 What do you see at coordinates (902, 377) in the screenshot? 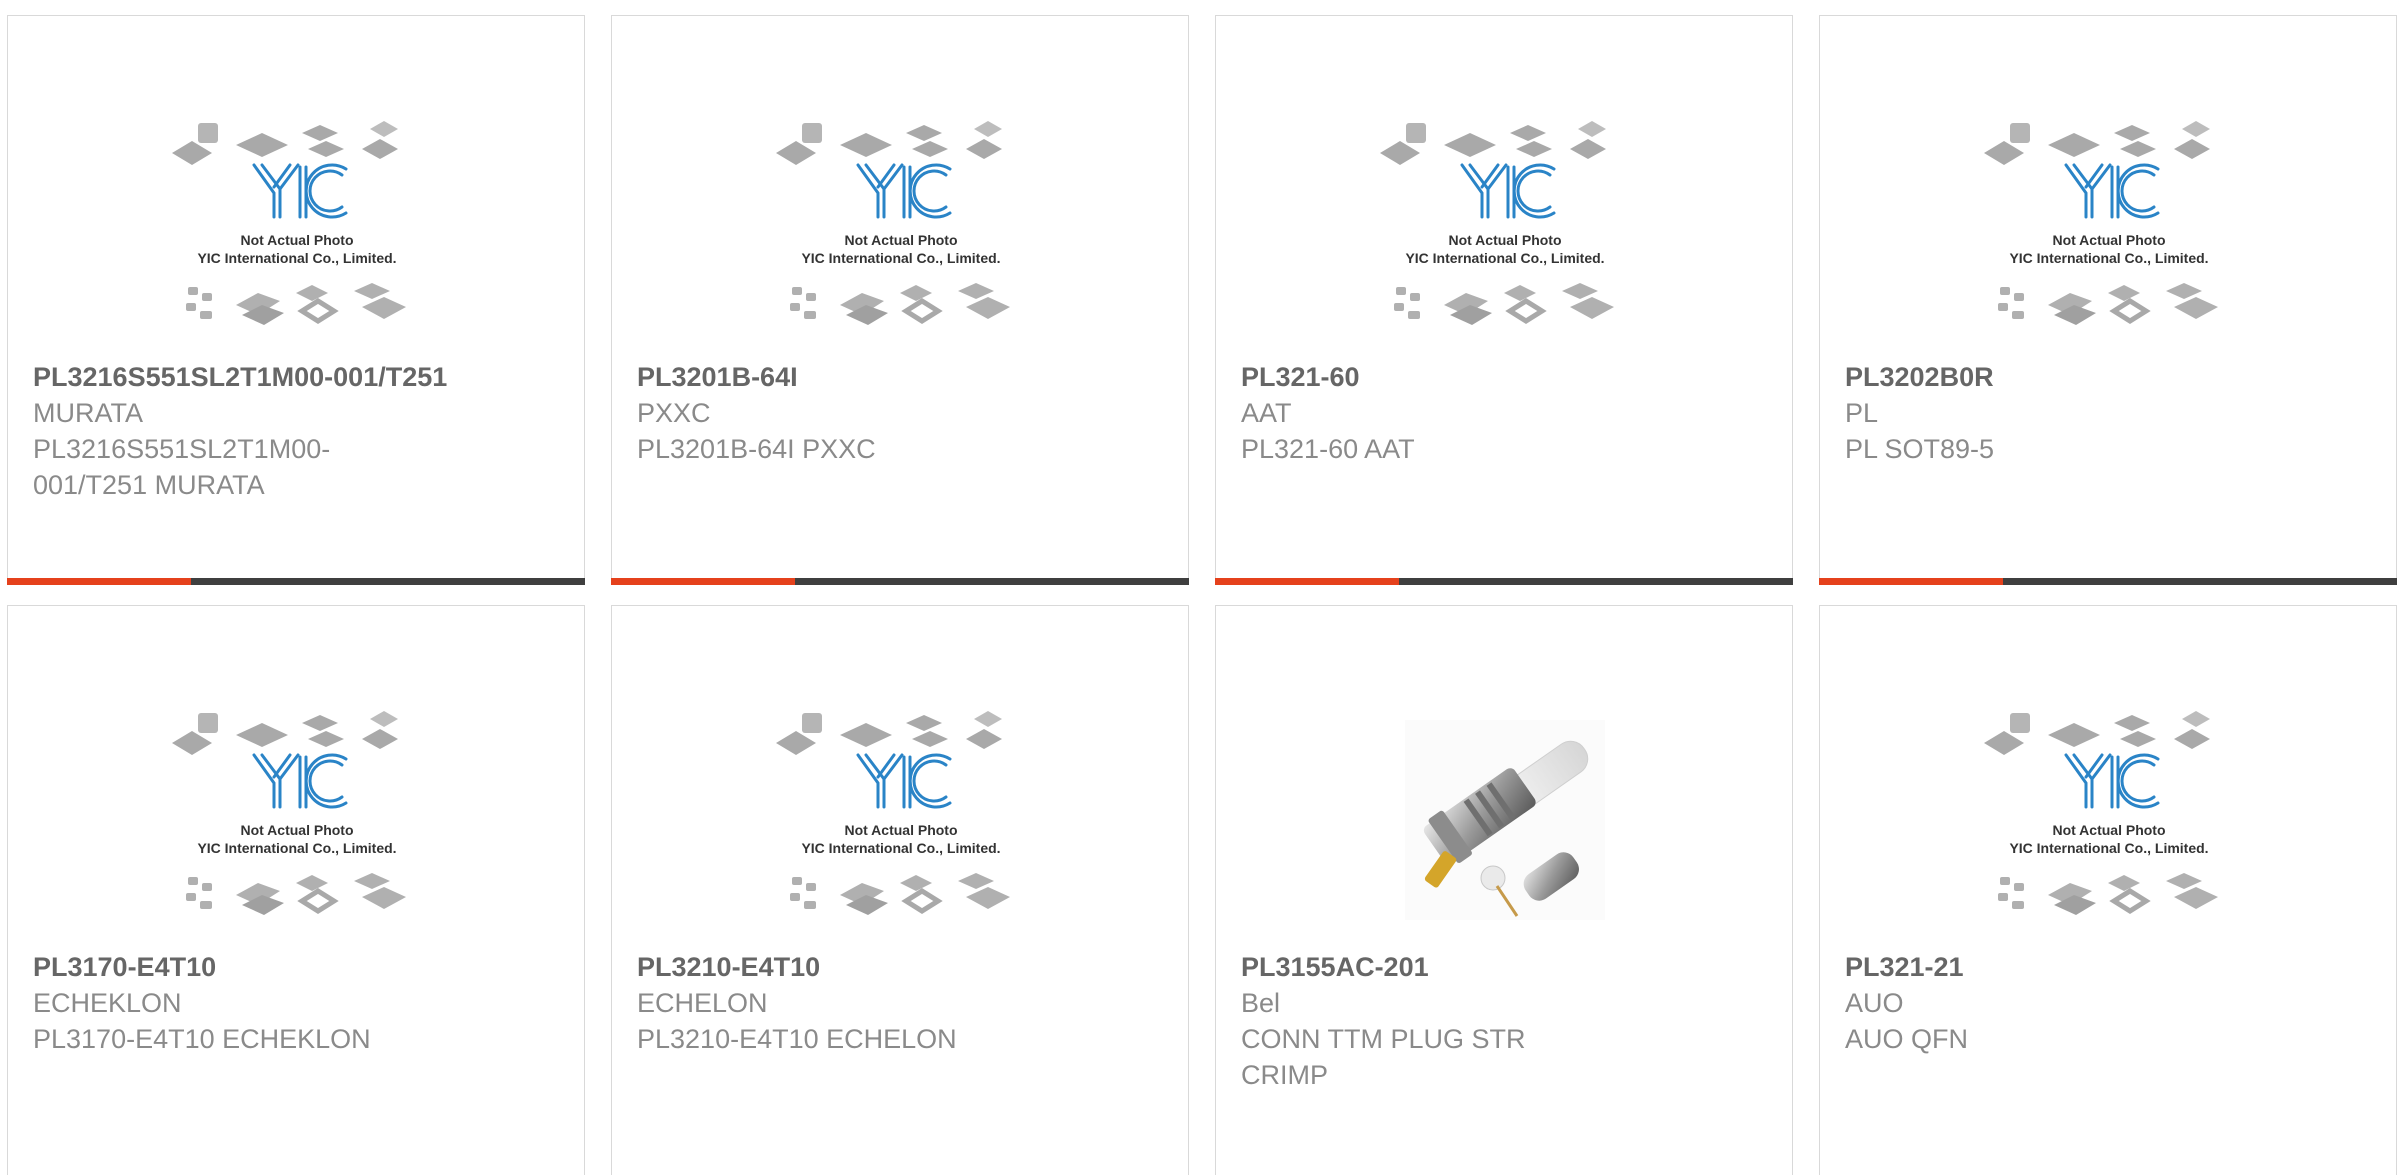
I see `product-part-number-link: PL3201B-64I` at bounding box center [902, 377].